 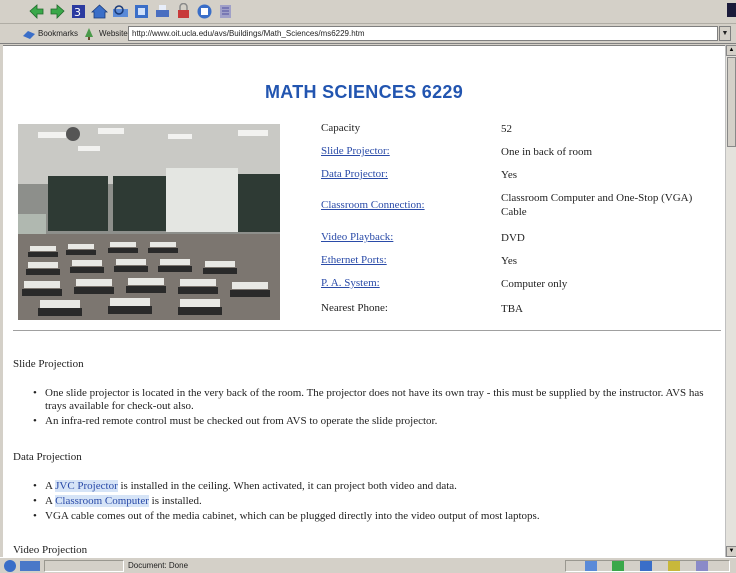 What do you see at coordinates (702, 566) in the screenshot?
I see `check-icon` at bounding box center [702, 566].